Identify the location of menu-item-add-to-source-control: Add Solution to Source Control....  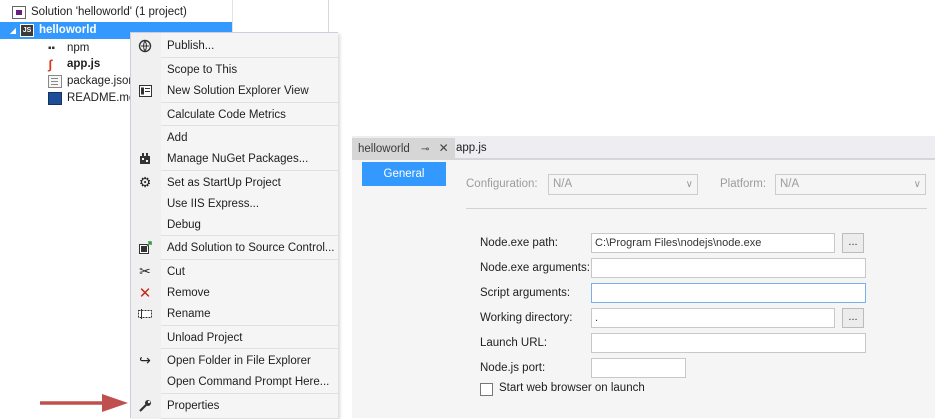
(235, 247).